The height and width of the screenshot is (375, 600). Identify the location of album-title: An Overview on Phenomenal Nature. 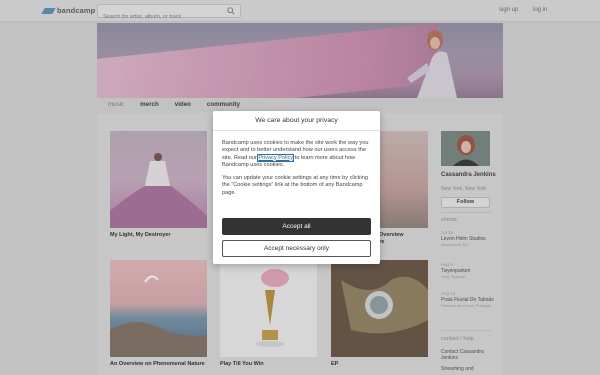
(158, 364).